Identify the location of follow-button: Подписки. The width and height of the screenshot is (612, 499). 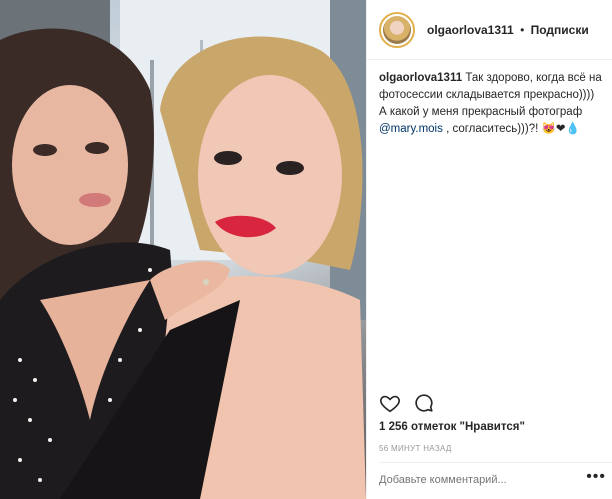
(560, 30).